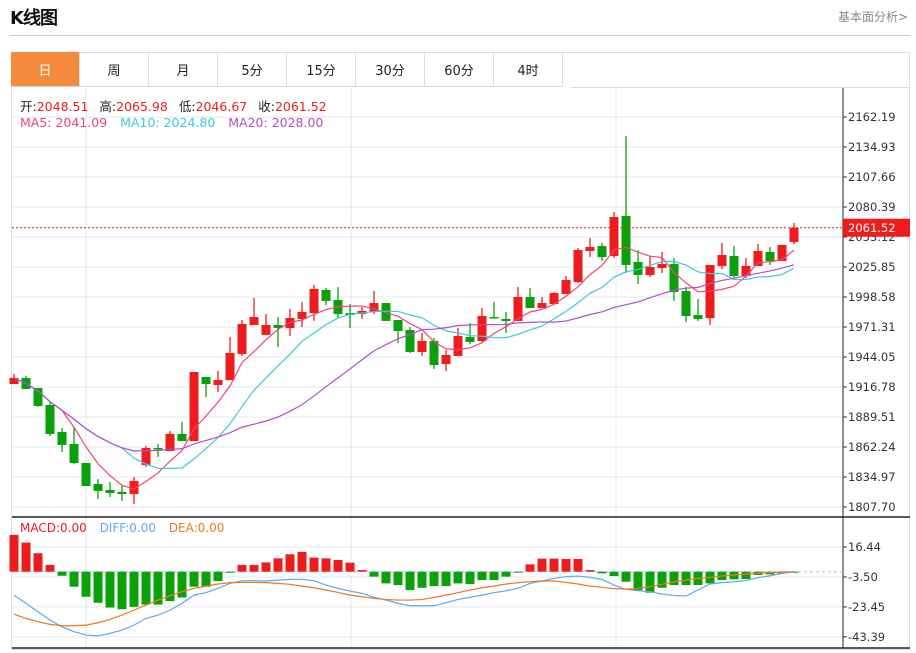  Describe the element at coordinates (872, 177) in the screenshot. I see `price-tick-label: 2107.66` at that location.